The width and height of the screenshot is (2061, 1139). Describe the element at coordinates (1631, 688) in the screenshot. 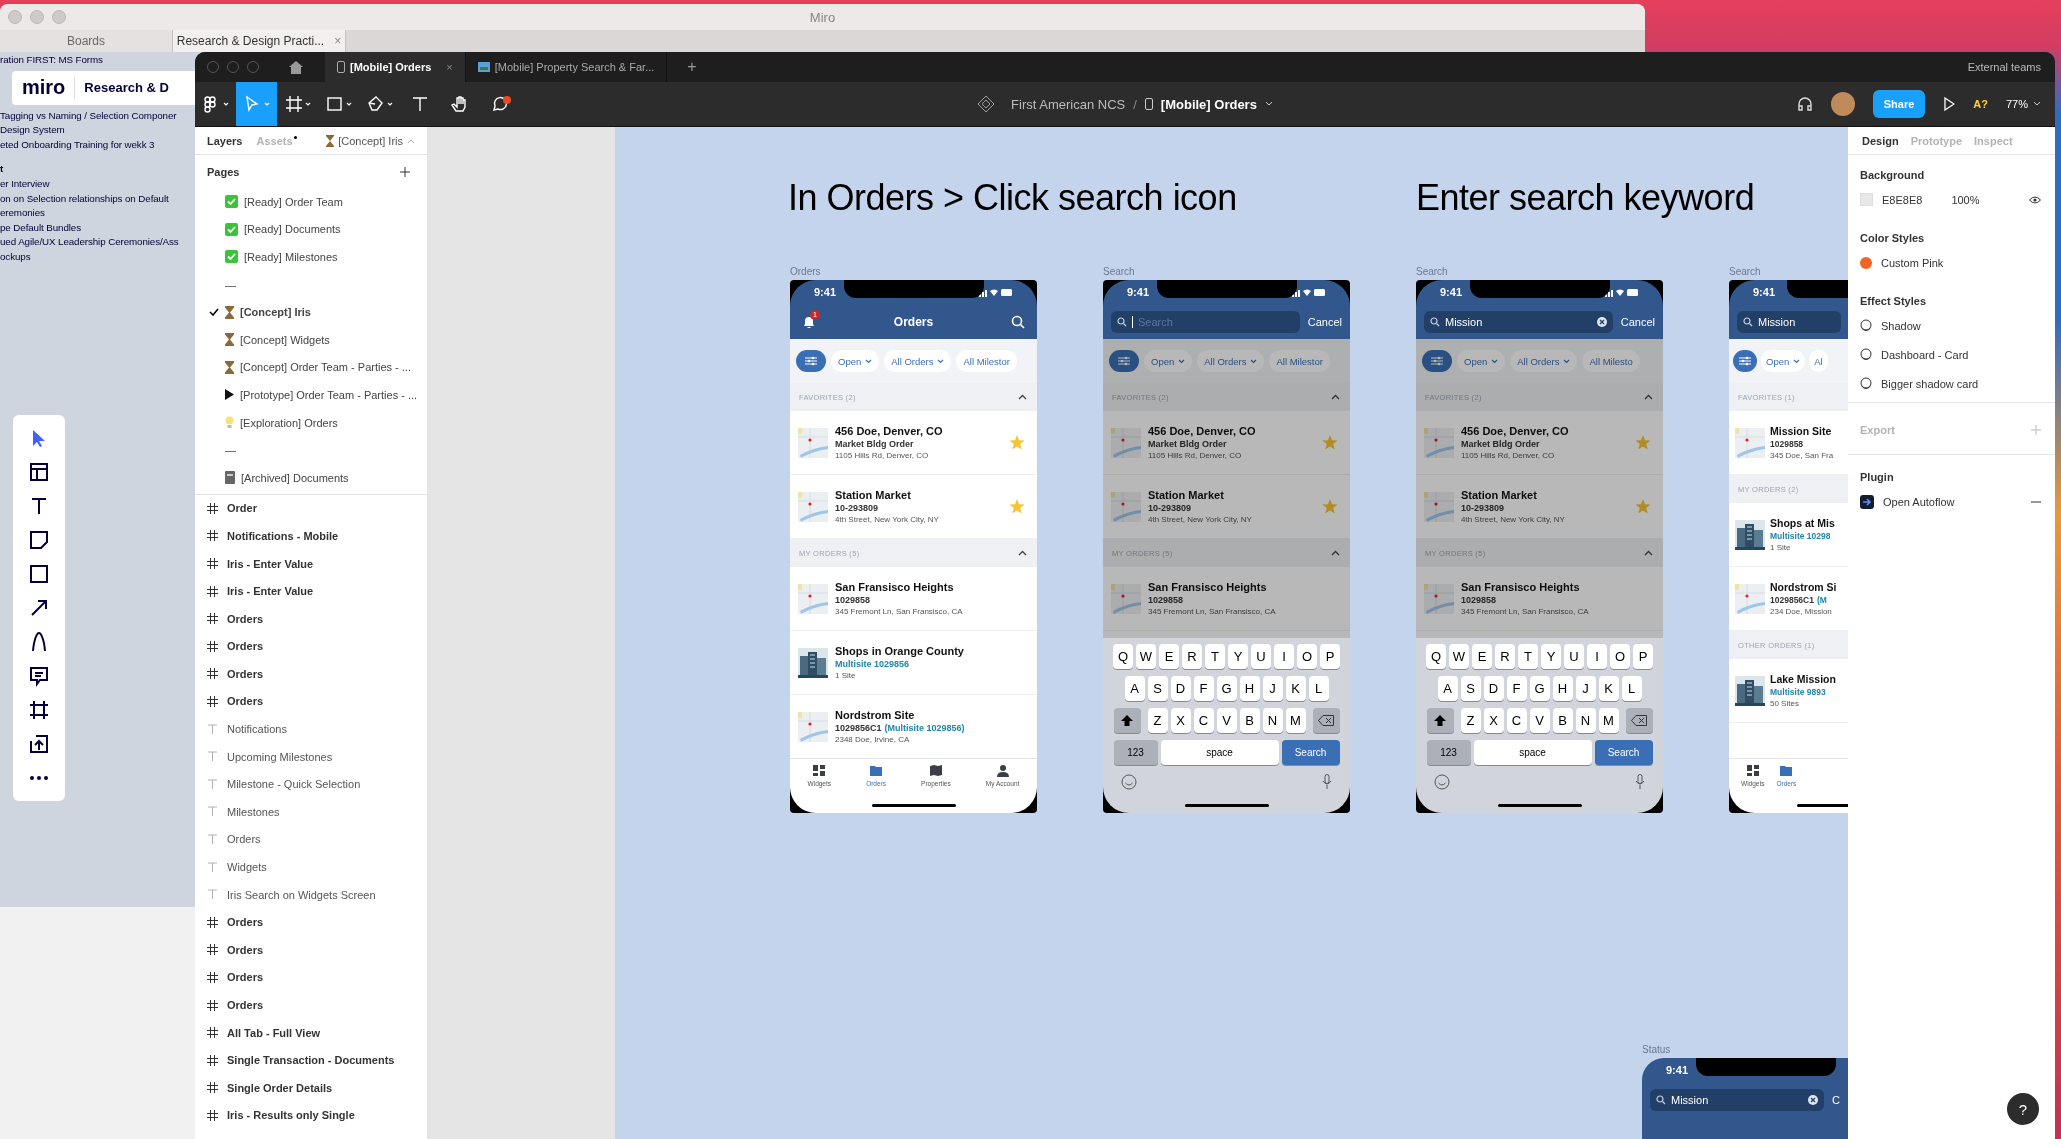

I see `keyboard-key: L` at that location.